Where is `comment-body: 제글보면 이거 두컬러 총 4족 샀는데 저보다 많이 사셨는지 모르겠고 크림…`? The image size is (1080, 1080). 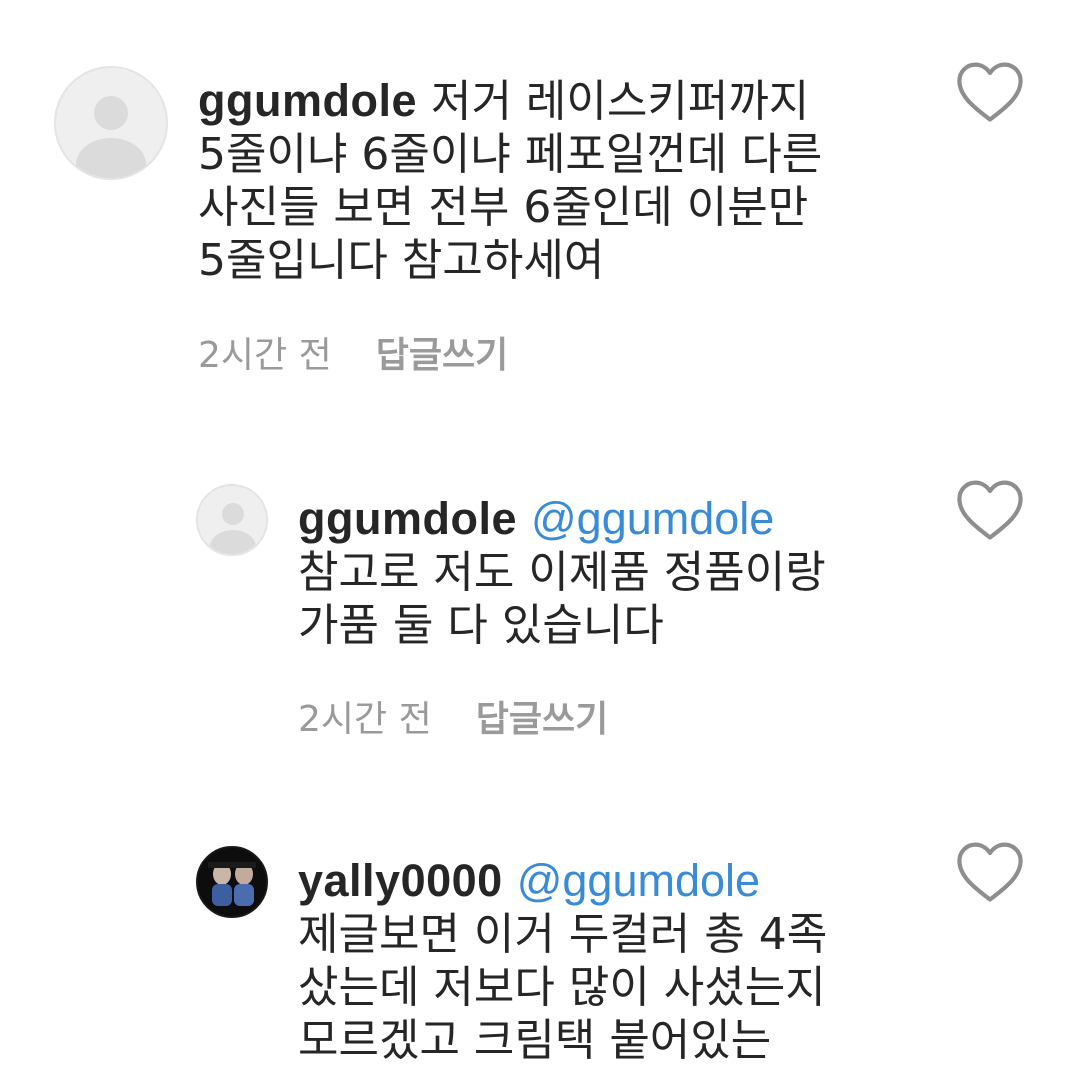 comment-body: 제글보면 이거 두컬러 총 4족 샀는데 저보다 많이 사셨는지 모르겠고 크림… is located at coordinates (563, 987).